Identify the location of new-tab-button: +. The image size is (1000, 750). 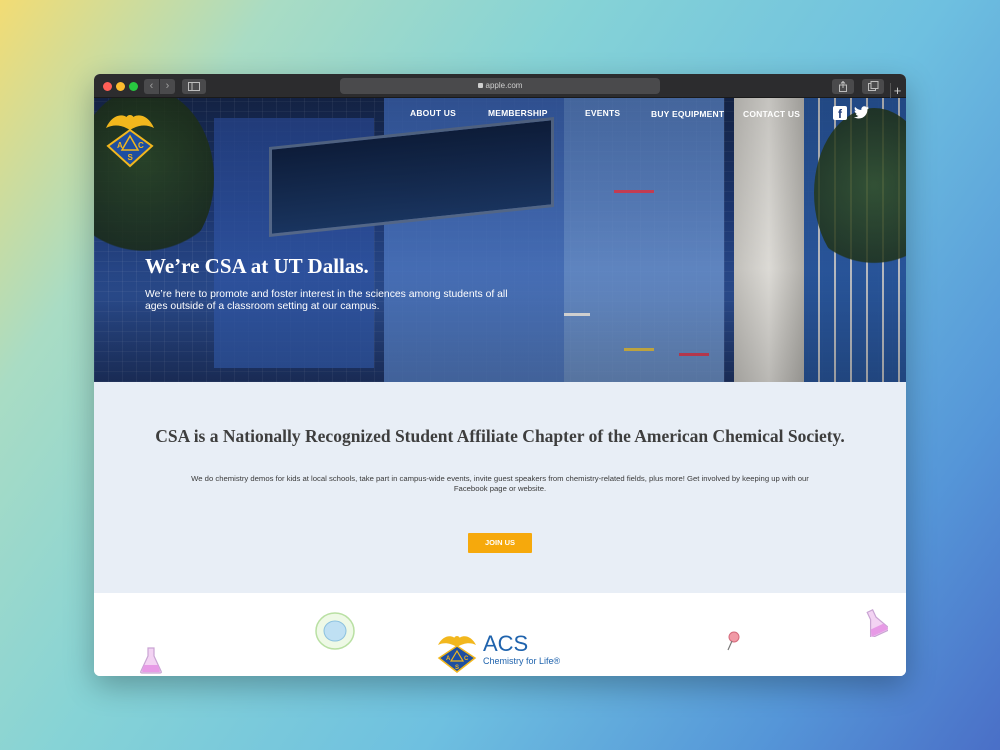
(897, 90).